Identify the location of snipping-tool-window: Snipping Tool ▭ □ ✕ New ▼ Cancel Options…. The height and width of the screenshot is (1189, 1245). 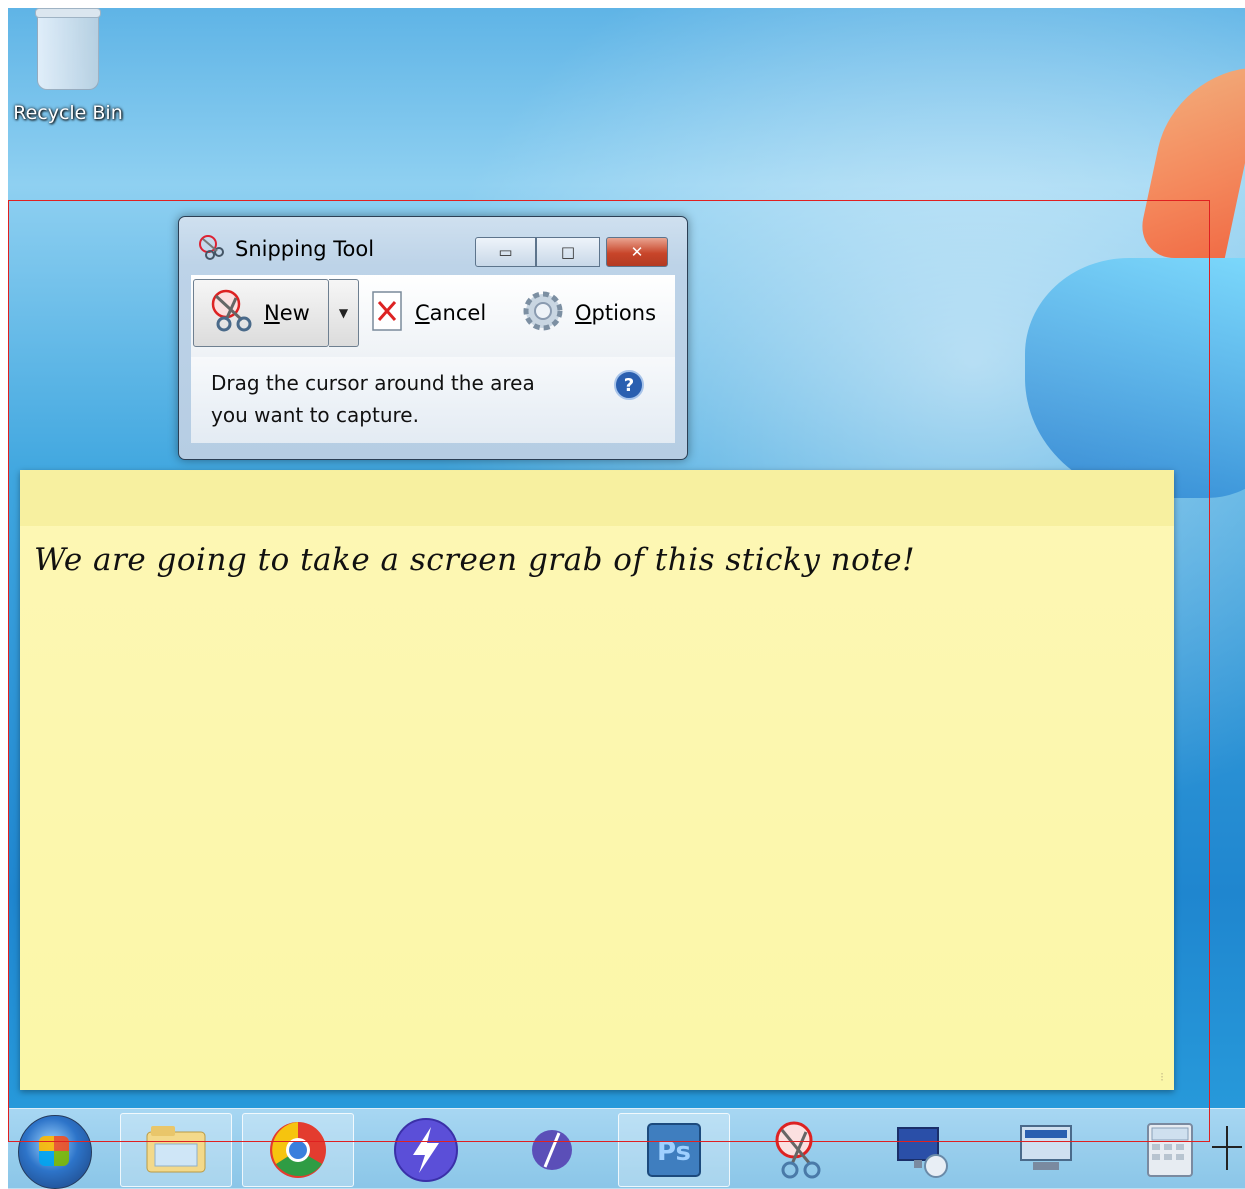
(433, 338).